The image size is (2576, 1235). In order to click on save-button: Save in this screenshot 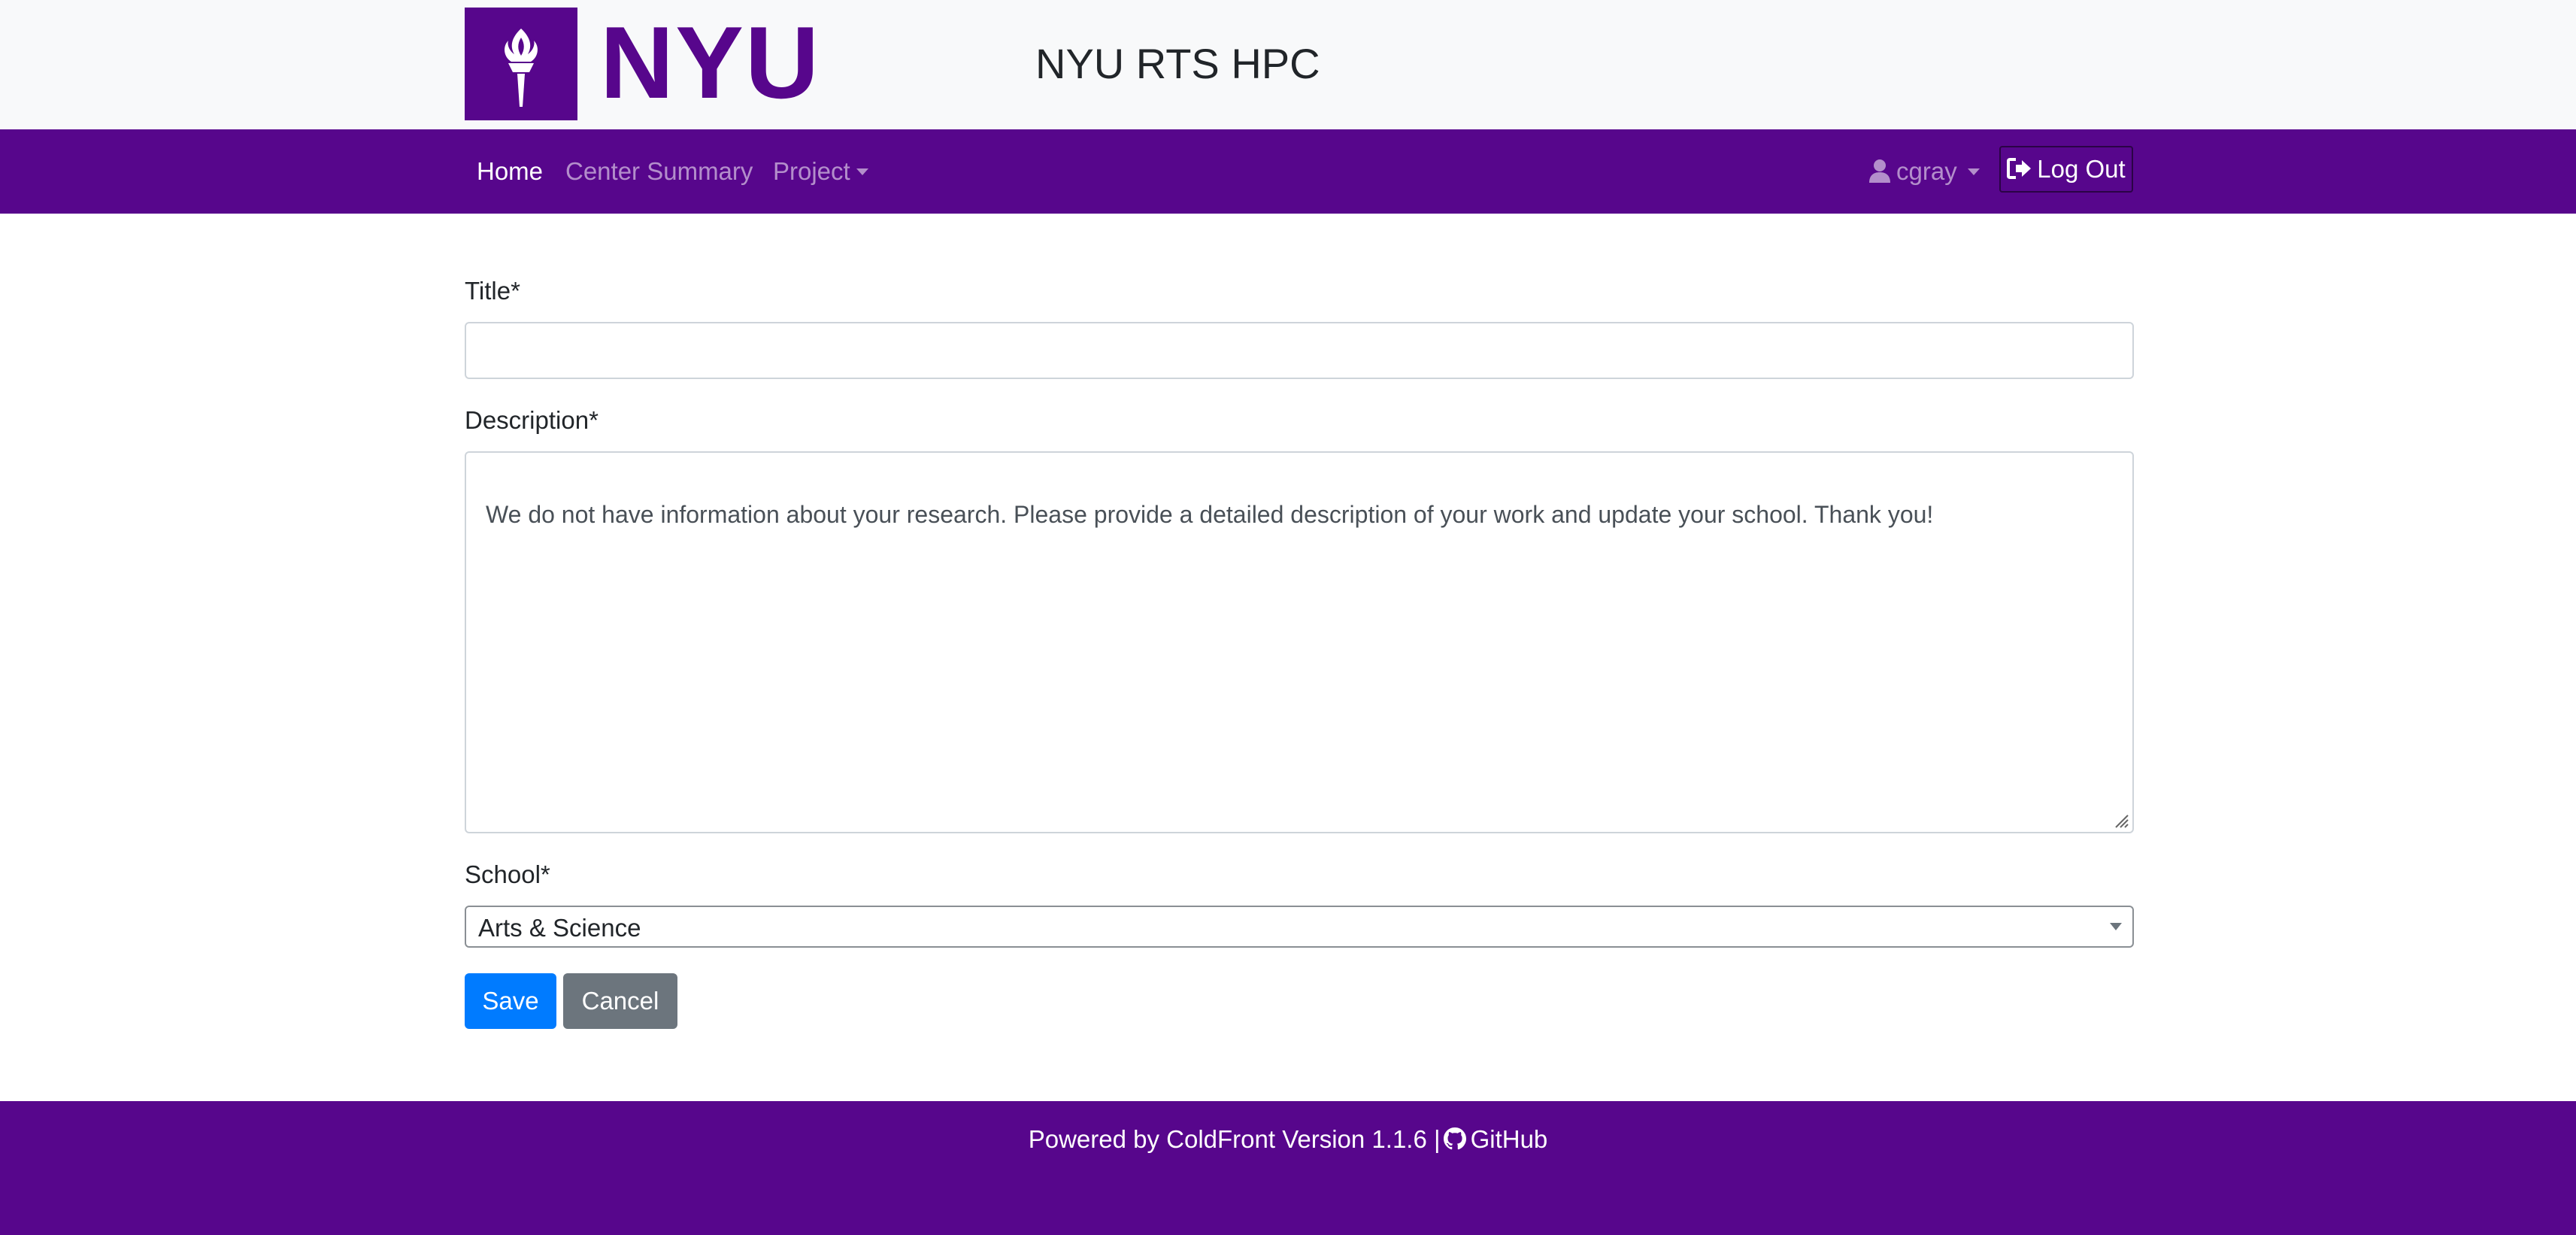, I will do `click(510, 1001)`.